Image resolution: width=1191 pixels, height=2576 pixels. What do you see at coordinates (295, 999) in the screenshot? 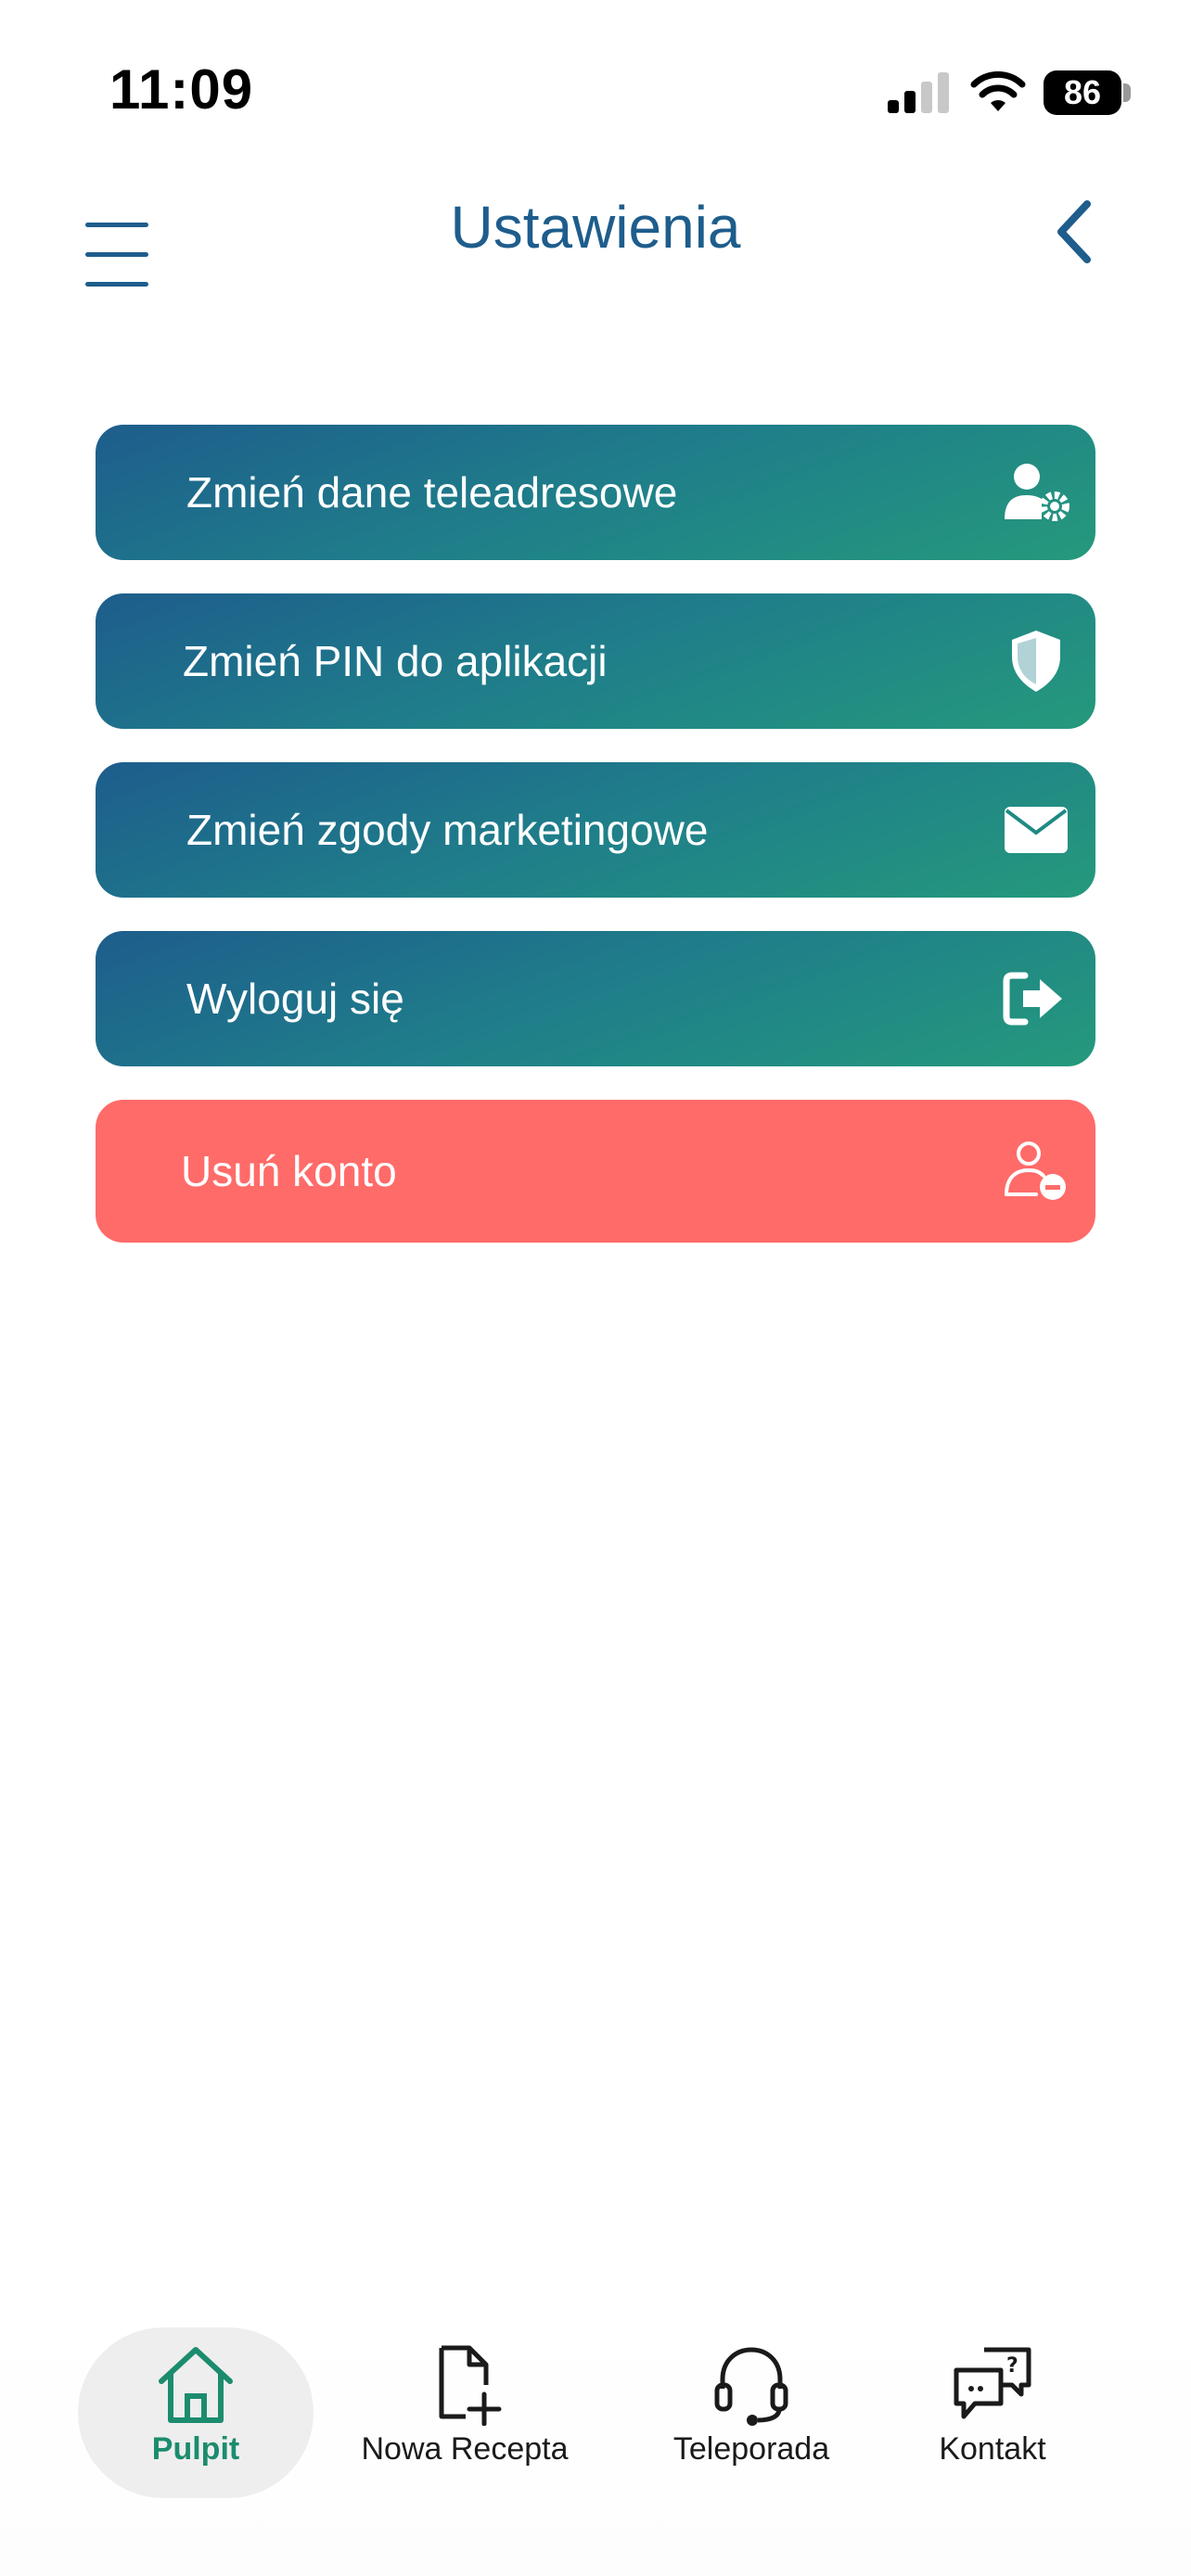
I see `menu-item-label: Wyloguj się` at bounding box center [295, 999].